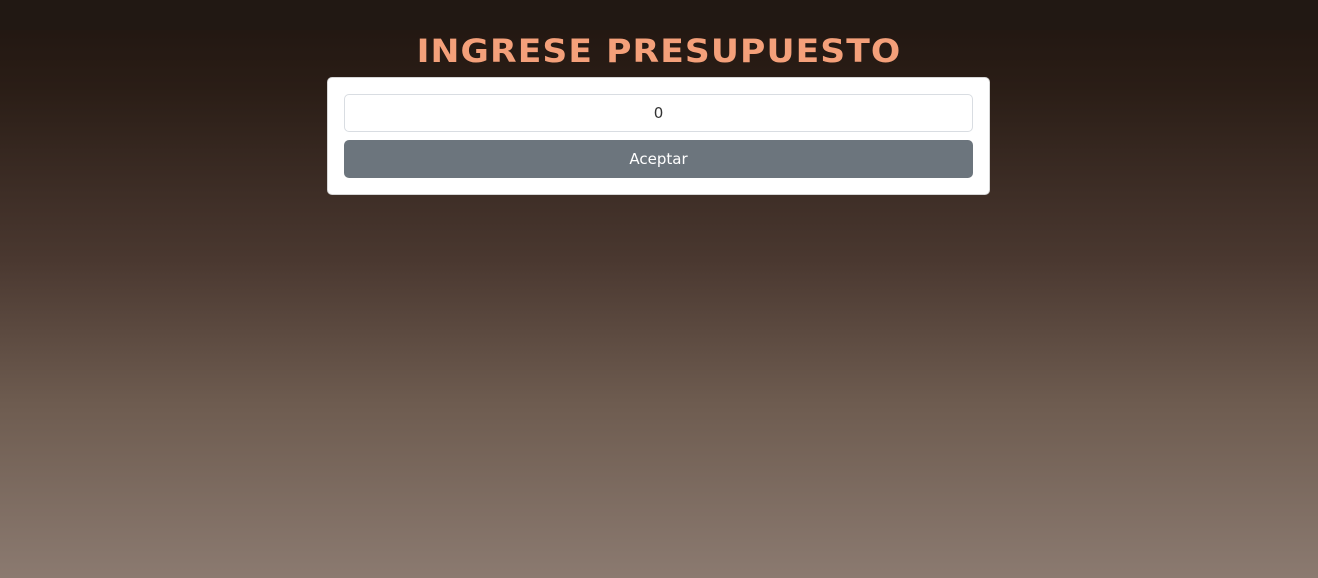  Describe the element at coordinates (658, 136) in the screenshot. I see `budget-form-card: Aceptar` at that location.